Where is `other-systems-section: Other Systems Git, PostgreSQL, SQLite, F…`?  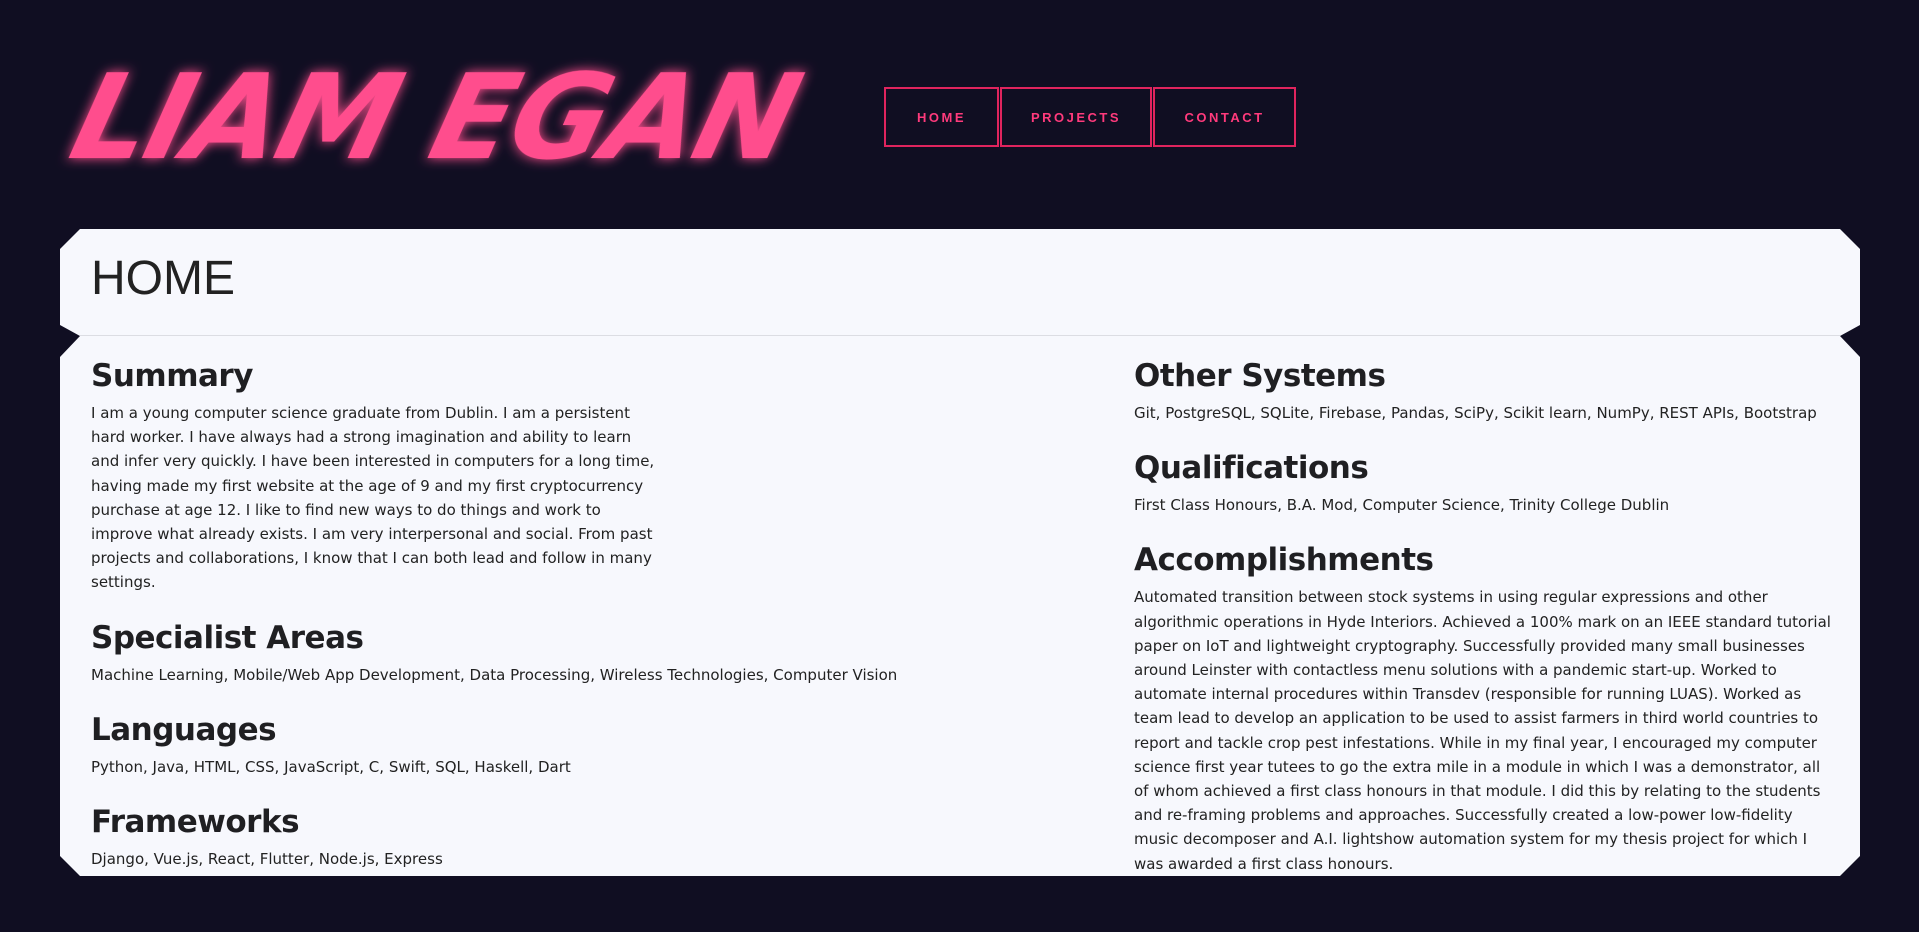 other-systems-section: Other Systems Git, PostgreSQL, SQLite, F… is located at coordinates (1484, 391).